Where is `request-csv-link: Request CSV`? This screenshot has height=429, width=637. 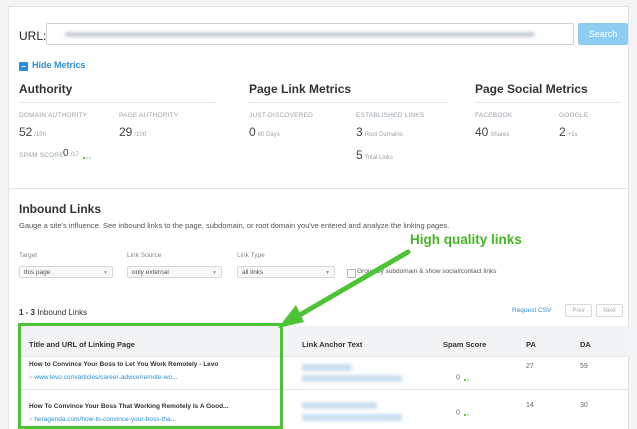
request-csv-link: Request CSV is located at coordinates (531, 310).